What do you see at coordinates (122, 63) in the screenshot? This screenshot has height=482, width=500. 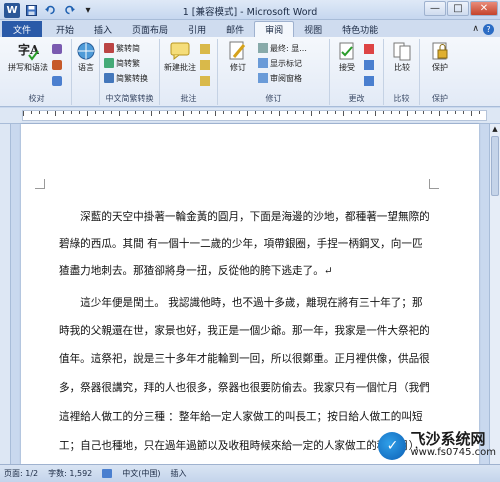 I see `to-traditional-button: 简转繁` at bounding box center [122, 63].